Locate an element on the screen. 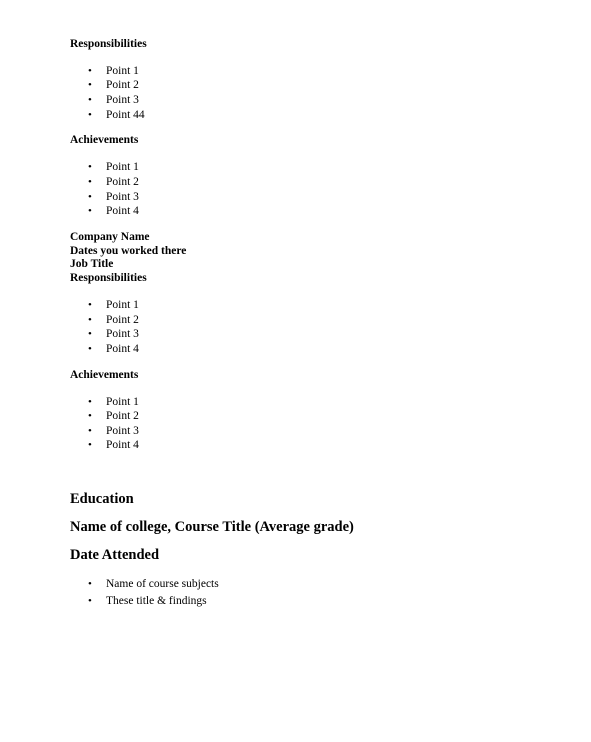 The image size is (591, 742). job-title: Job Title is located at coordinates (92, 264).